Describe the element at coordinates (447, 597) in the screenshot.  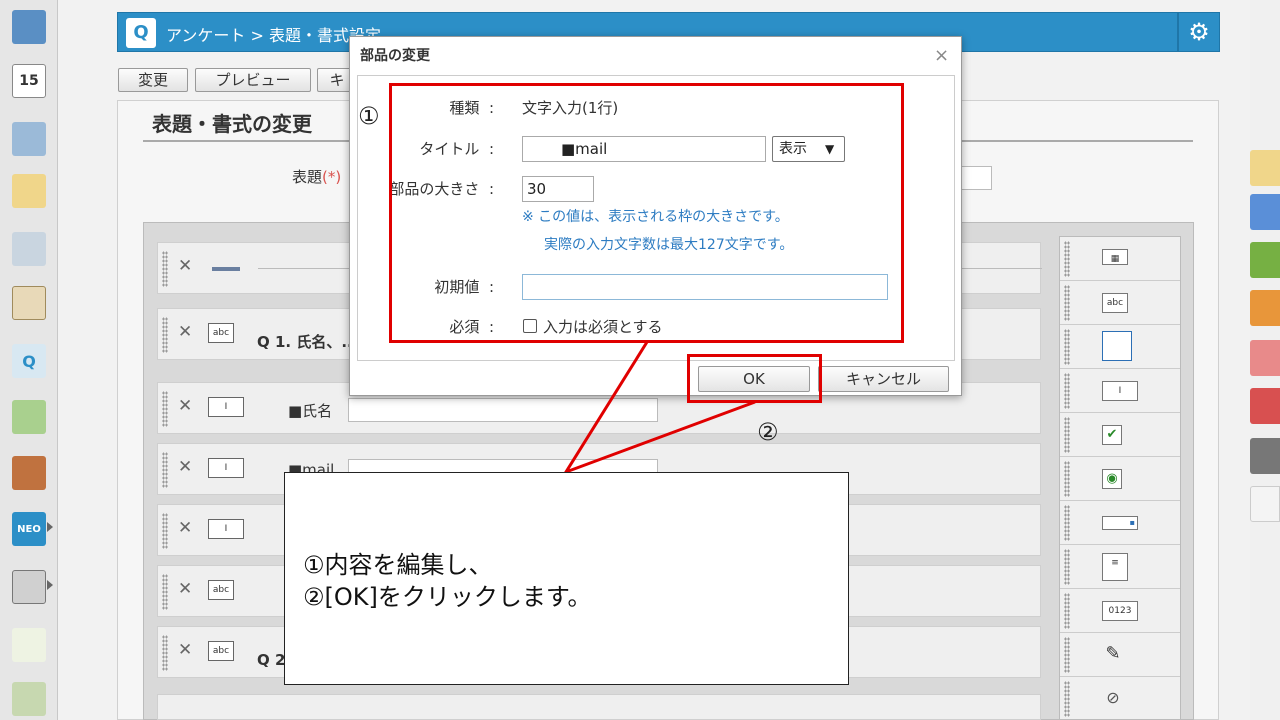
I see `callout-line-2: ②[OK]をクリックします。` at that location.